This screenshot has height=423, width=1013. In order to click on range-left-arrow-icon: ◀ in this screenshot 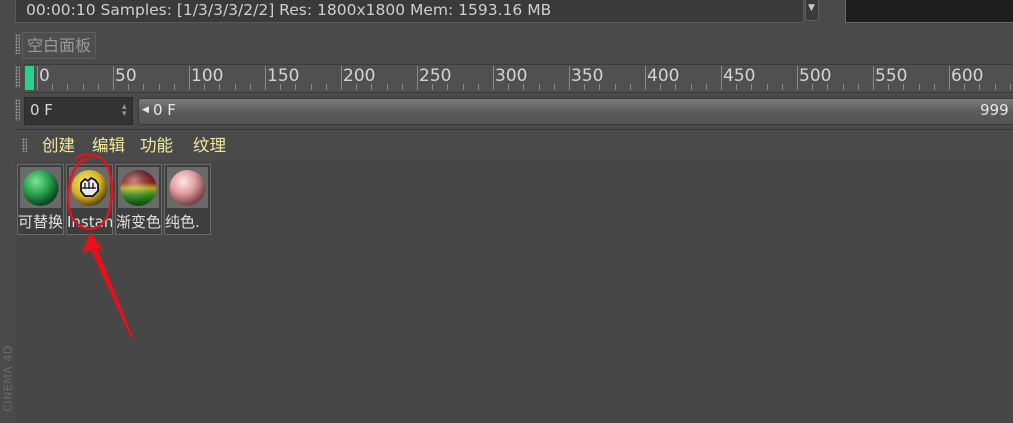, I will do `click(145, 110)`.